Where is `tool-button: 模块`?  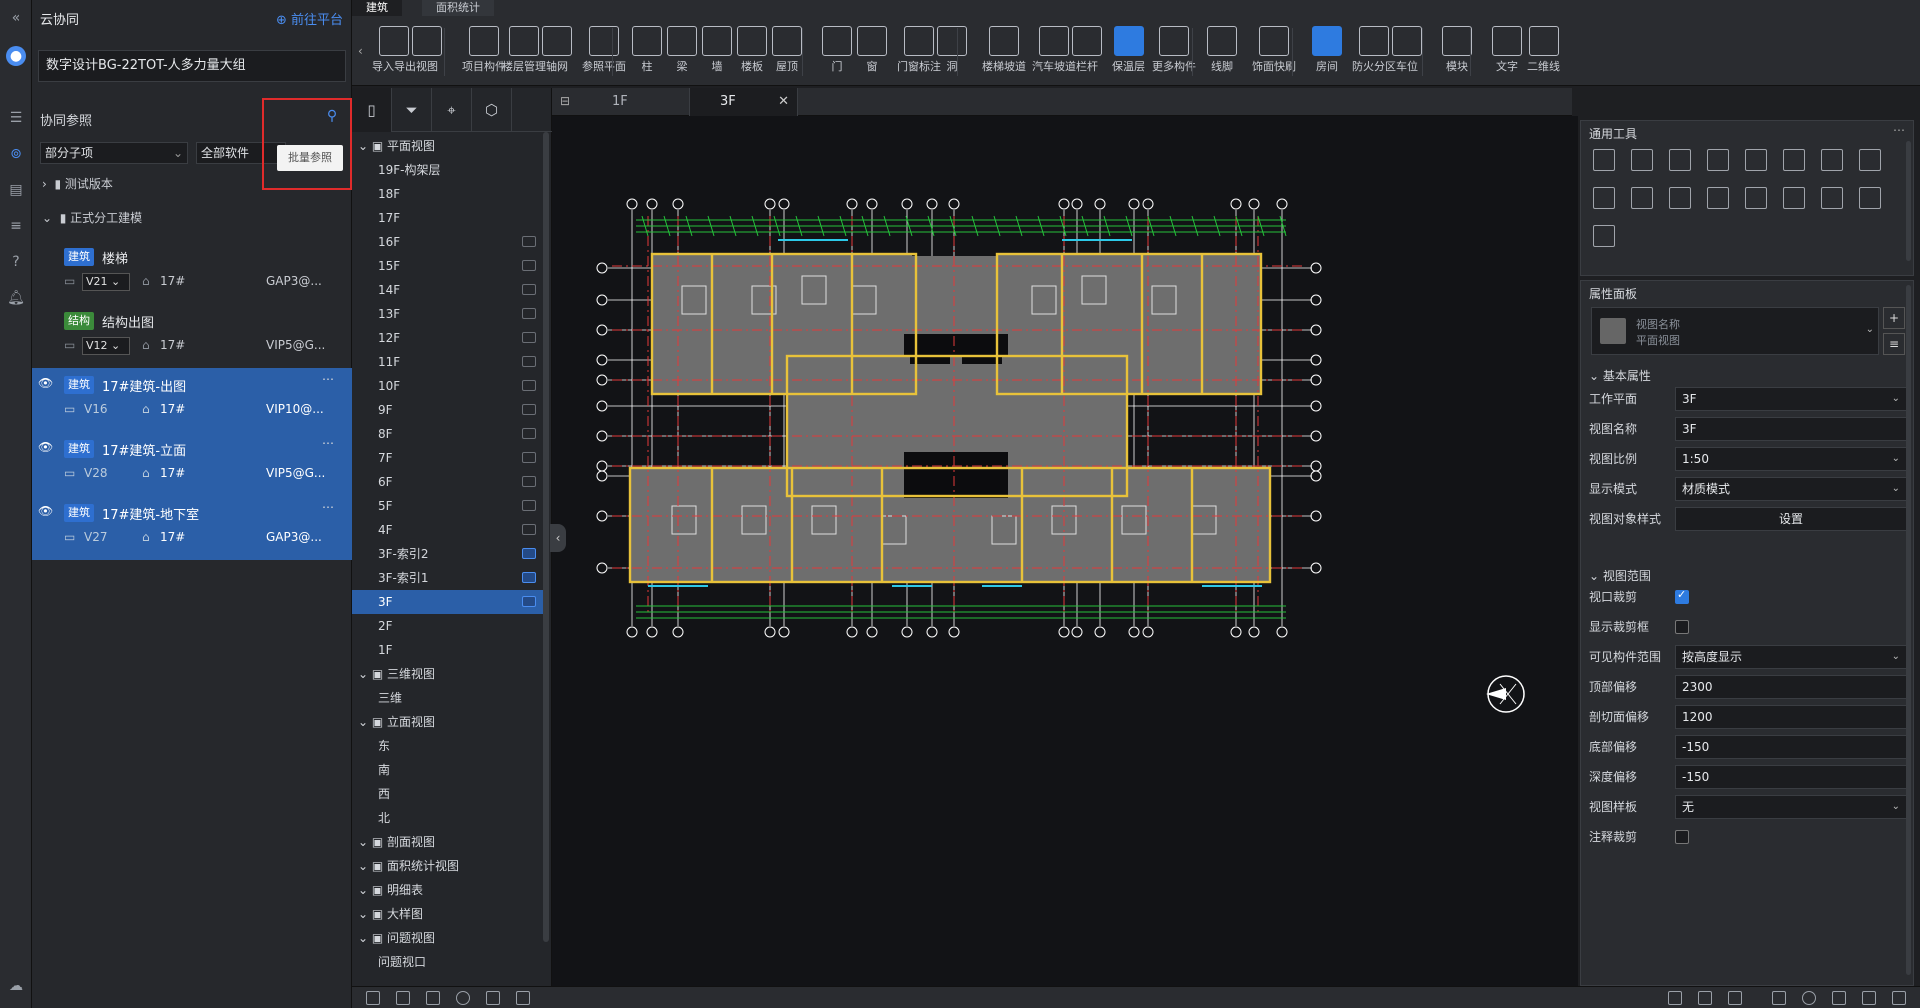 tool-button: 模块 is located at coordinates (1457, 52).